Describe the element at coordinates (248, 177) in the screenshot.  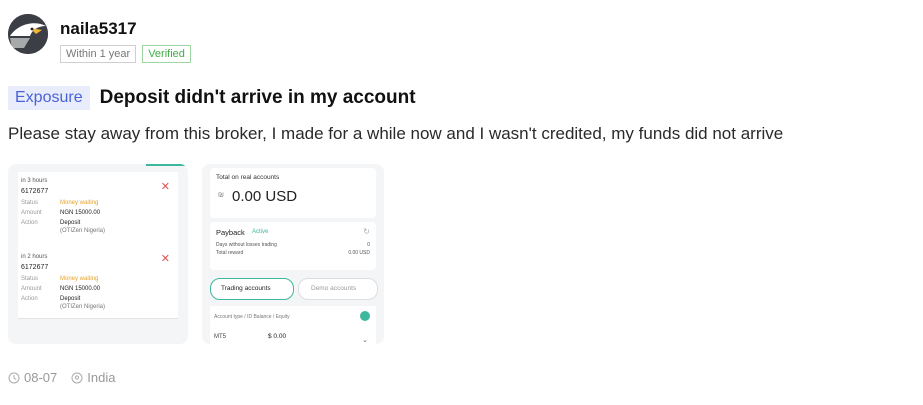
I see `total-label: Total on real accounts` at that location.